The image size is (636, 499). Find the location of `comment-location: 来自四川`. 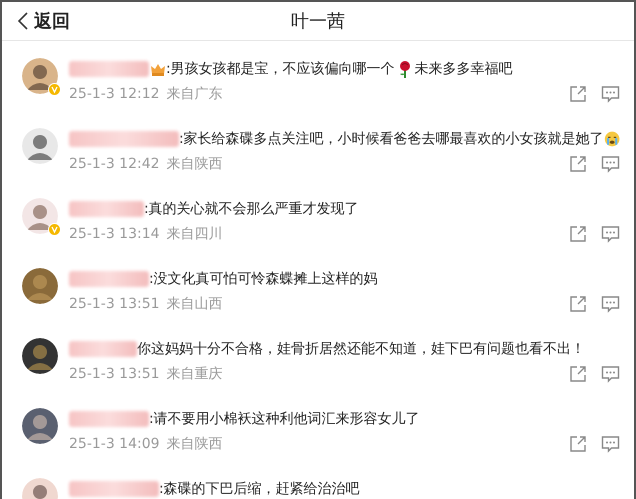

comment-location: 来自四川 is located at coordinates (194, 234).